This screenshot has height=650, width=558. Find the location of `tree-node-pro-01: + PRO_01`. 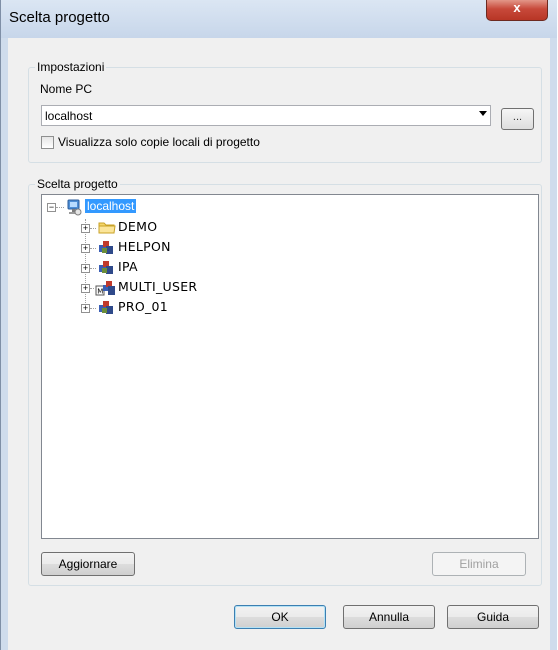

tree-node-pro-01: + PRO_01 is located at coordinates (142, 308).